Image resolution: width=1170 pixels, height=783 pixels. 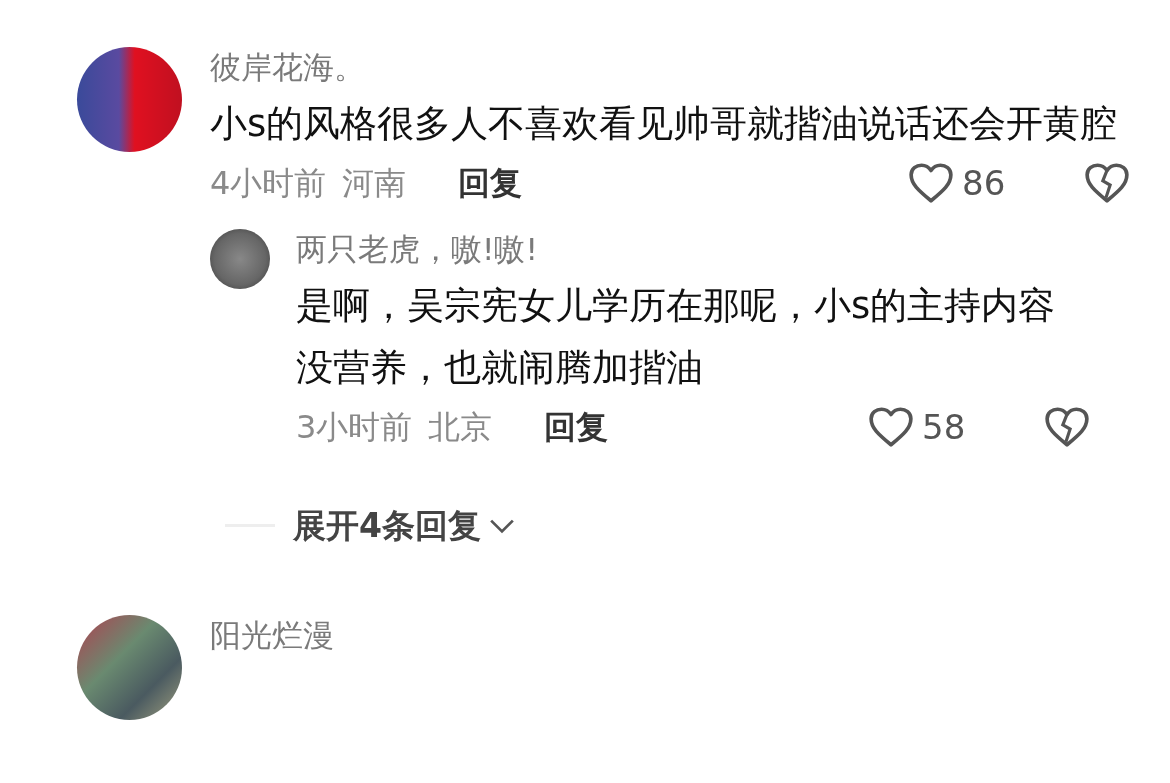 What do you see at coordinates (374, 183) in the screenshot?
I see `comment-location: 河南` at bounding box center [374, 183].